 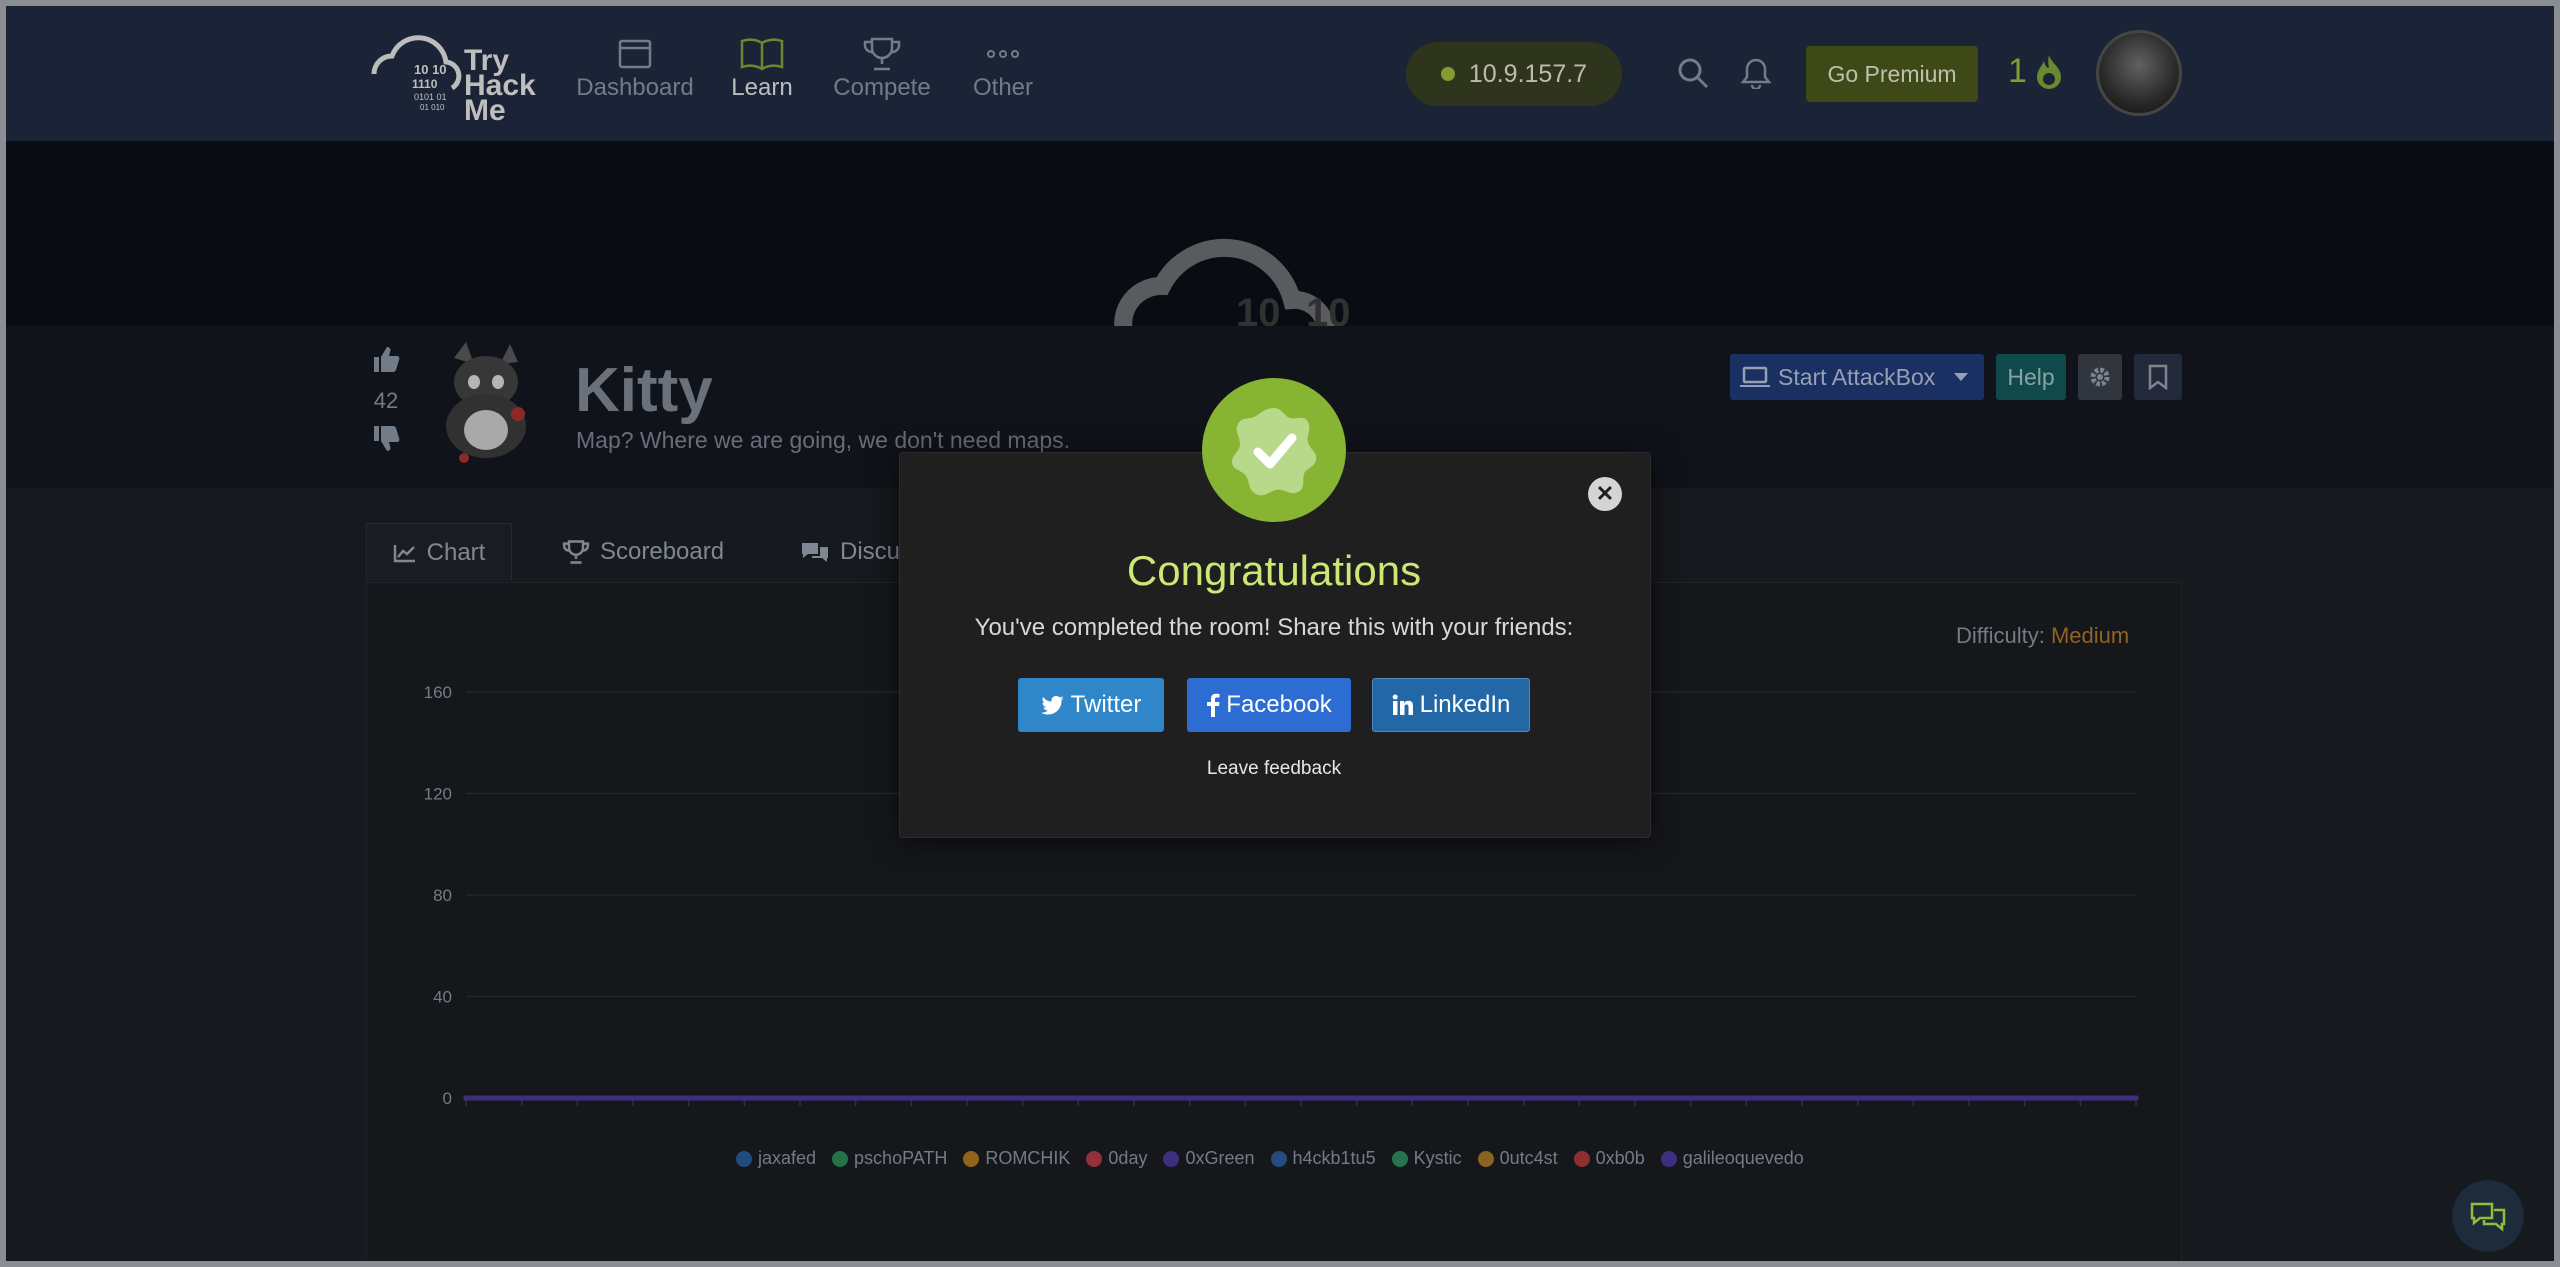 I want to click on chat-bubbles-icon, so click(x=2488, y=1217).